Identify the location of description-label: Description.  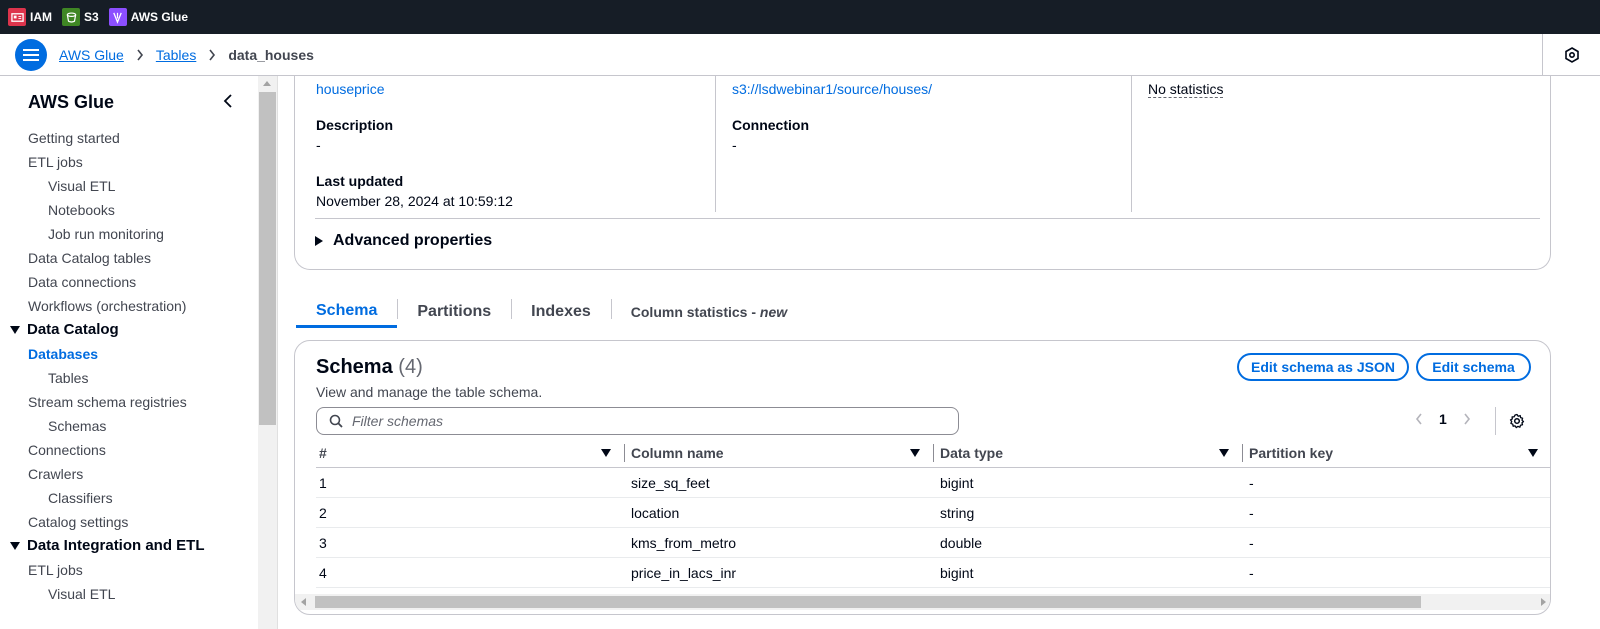
(355, 125).